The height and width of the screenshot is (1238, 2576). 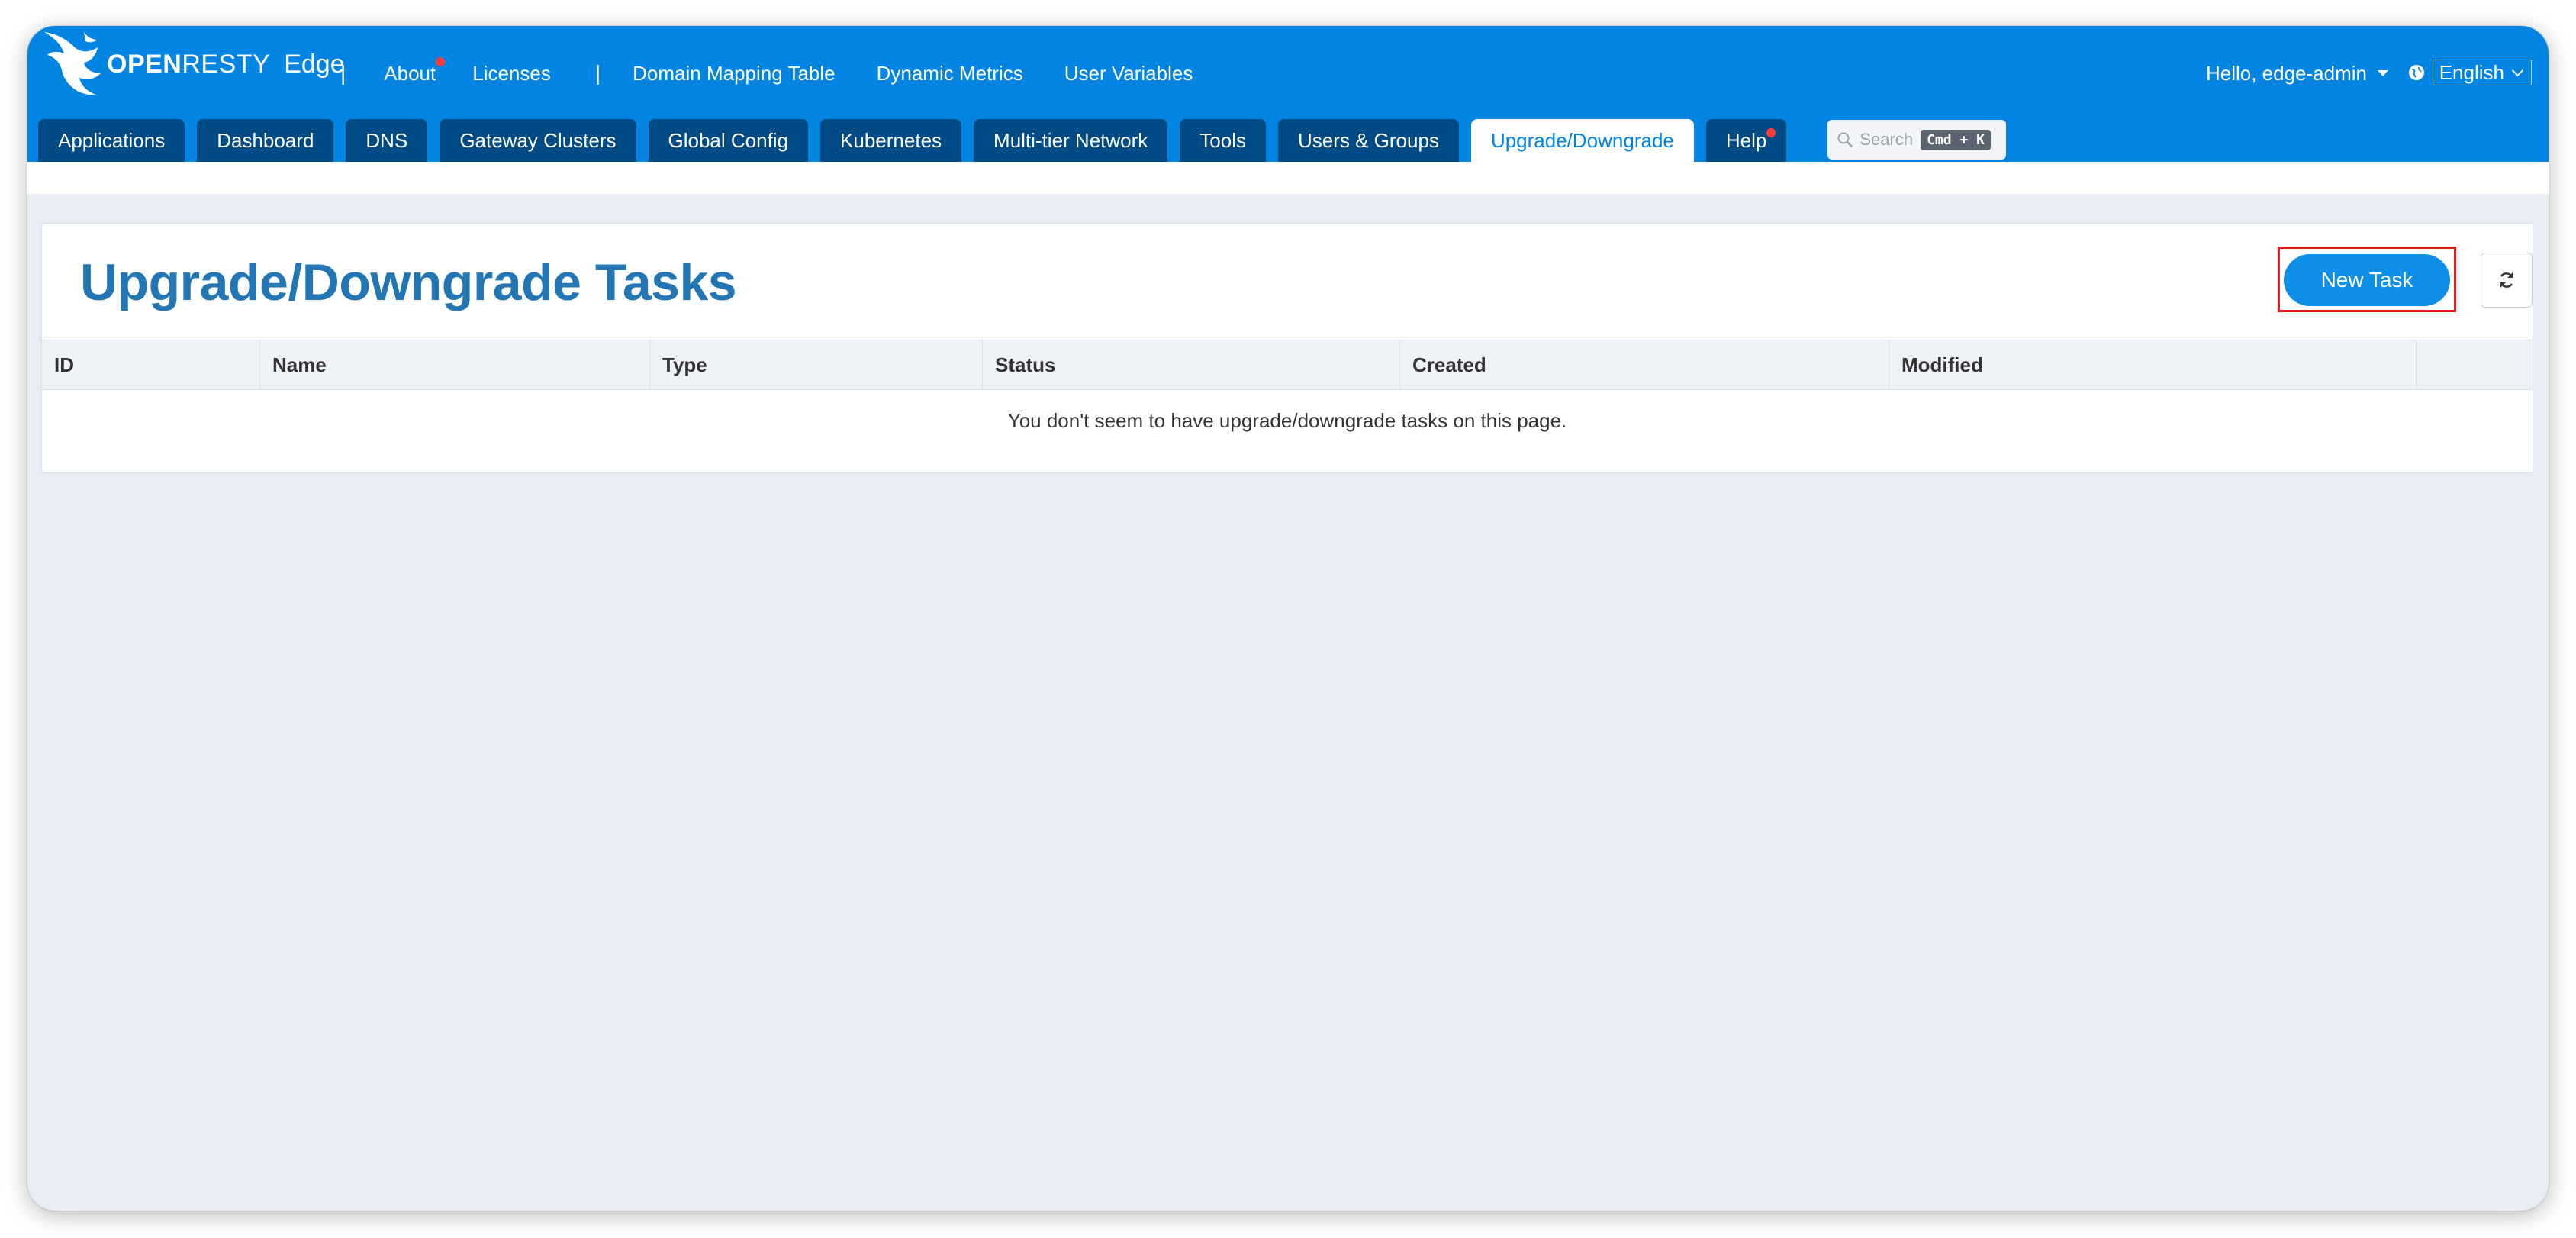 What do you see at coordinates (2286, 73) in the screenshot?
I see `user-greeting: Hello, edge-admin` at bounding box center [2286, 73].